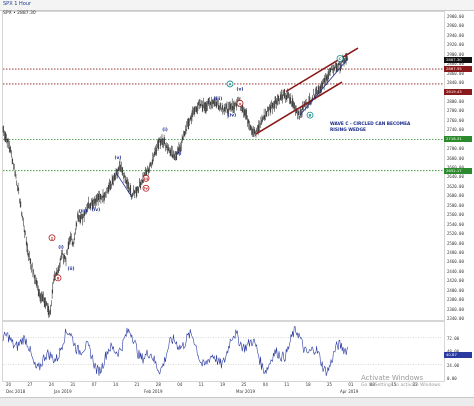 Image resolution: width=474 pixels, height=406 pixels. What do you see at coordinates (455, 224) in the screenshot?
I see `price-tick-label: 2540.00` at bounding box center [455, 224].